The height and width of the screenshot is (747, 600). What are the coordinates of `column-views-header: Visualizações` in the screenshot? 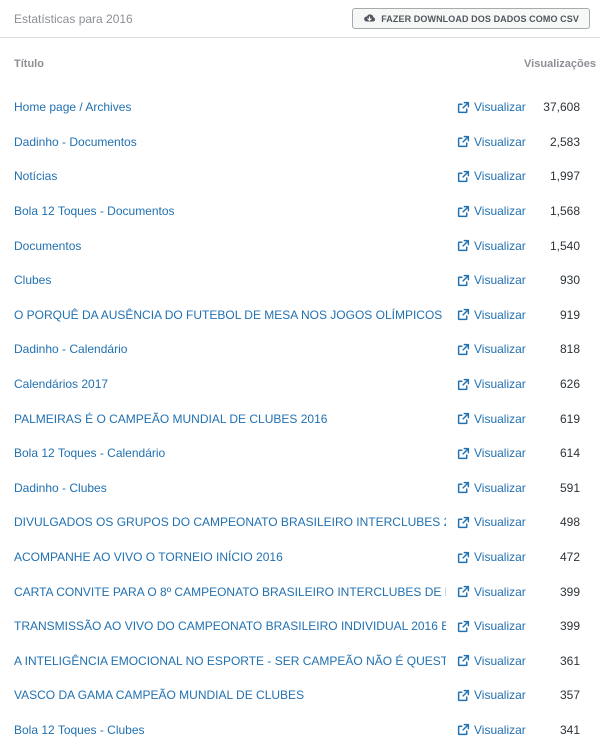 It's located at (560, 64).